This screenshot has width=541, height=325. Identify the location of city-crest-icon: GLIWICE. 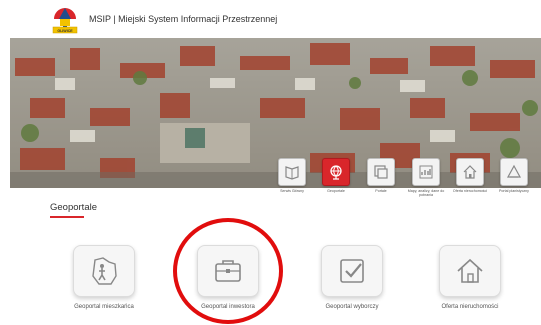
(65, 19).